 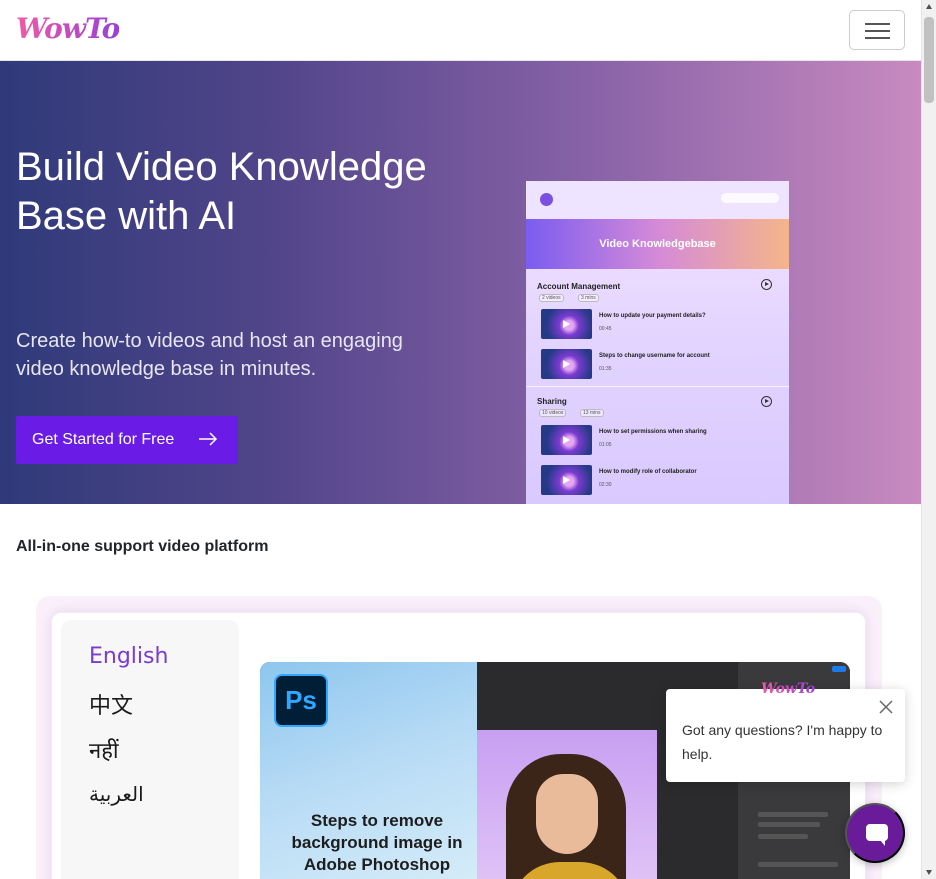 I want to click on chat-message: Got any questions? I'm happy to help., so click(x=782, y=742).